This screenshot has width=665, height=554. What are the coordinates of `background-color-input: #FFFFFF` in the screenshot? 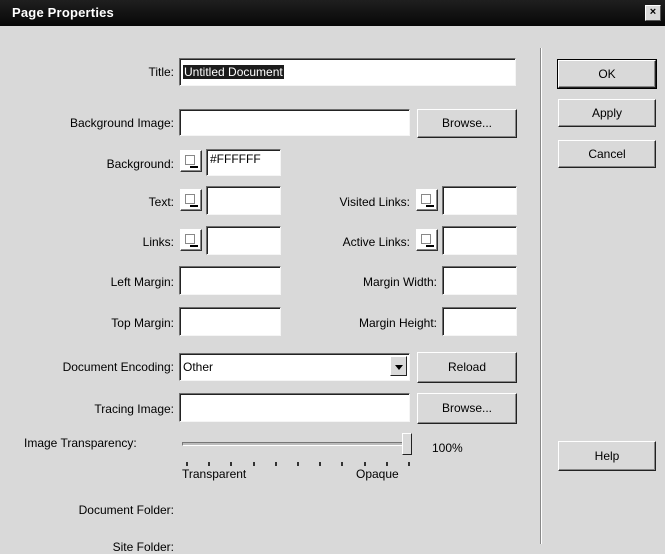 It's located at (243, 162).